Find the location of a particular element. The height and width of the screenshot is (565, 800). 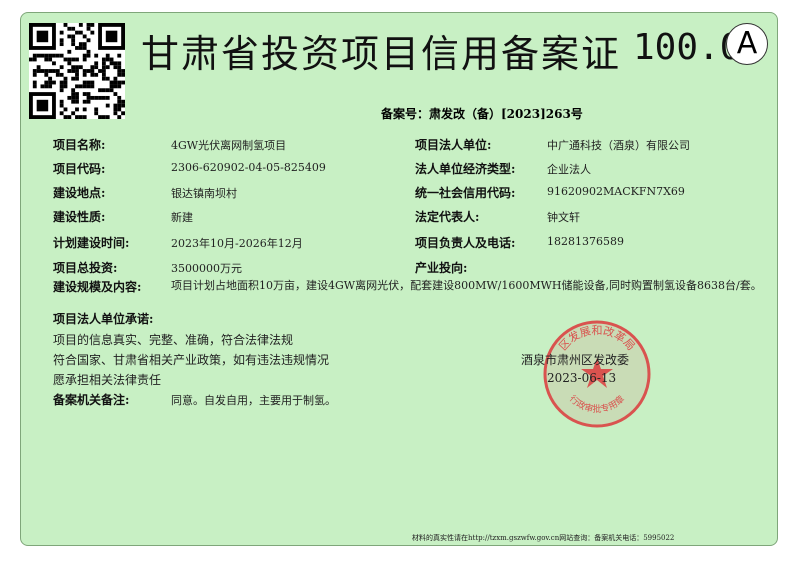

project-name-value: 4GW光伏离网制氢项目 is located at coordinates (229, 145).